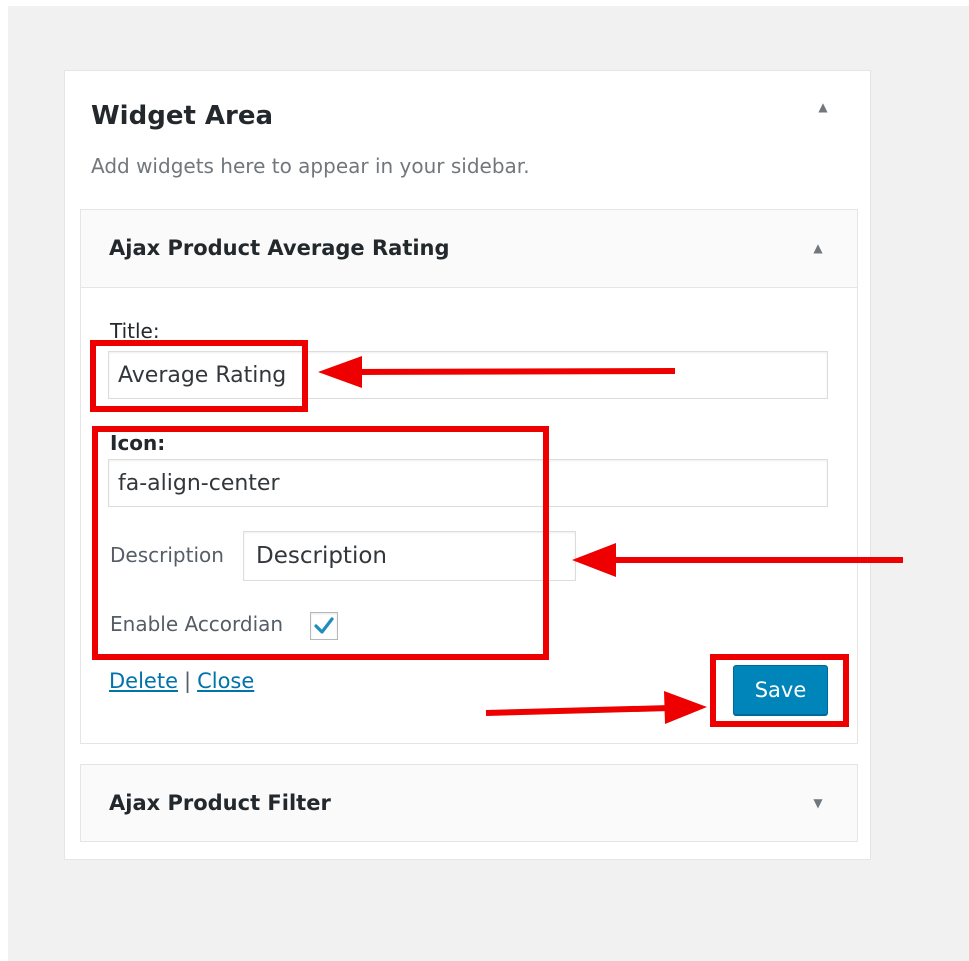 The width and height of the screenshot is (969, 961). What do you see at coordinates (279, 248) in the screenshot?
I see `rating-widget-title: Ajax Product Average Rating` at bounding box center [279, 248].